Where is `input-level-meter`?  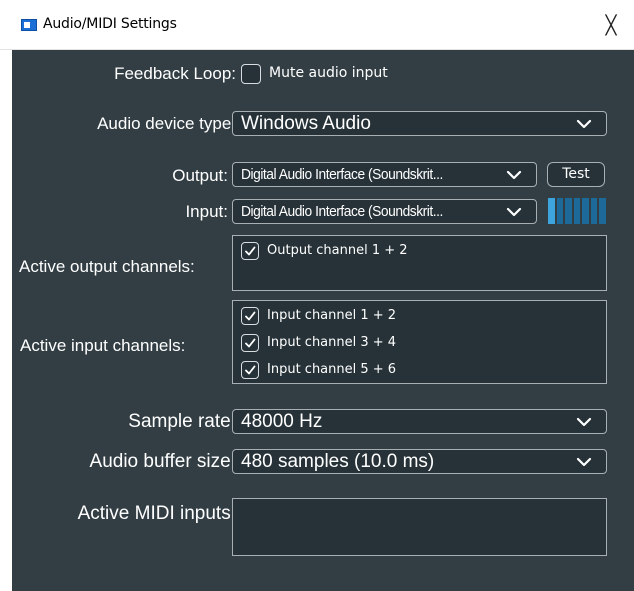 input-level-meter is located at coordinates (577, 211).